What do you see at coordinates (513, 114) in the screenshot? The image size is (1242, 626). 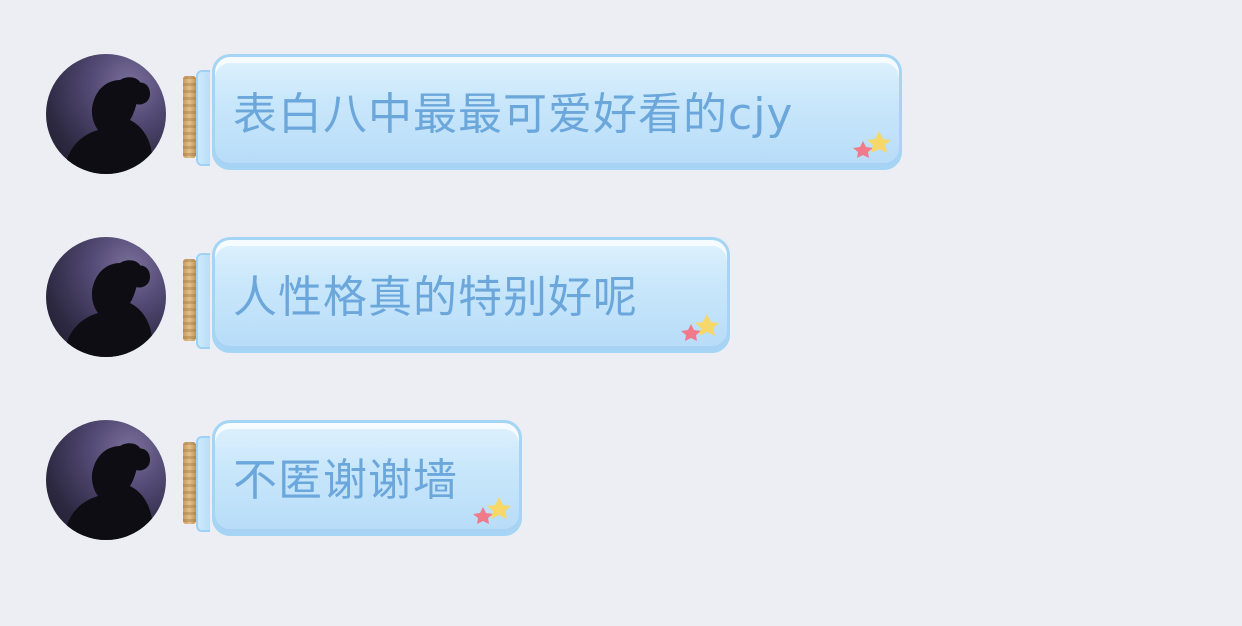 I see `message-text: 表白八中最最可爱好看的cjy` at bounding box center [513, 114].